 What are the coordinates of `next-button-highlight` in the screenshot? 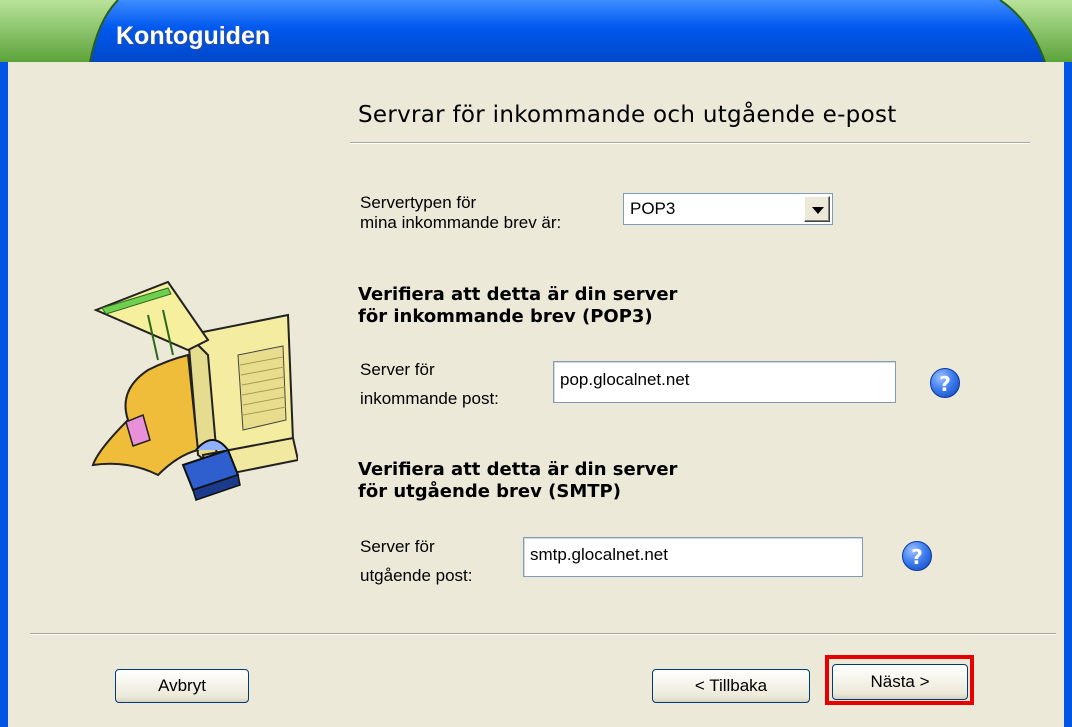 It's located at (899, 680).